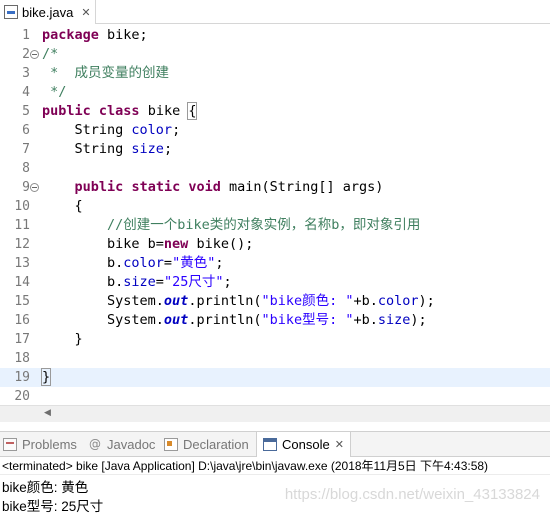 This screenshot has width=550, height=521. What do you see at coordinates (70, 35) in the screenshot?
I see `code-keyword: package` at bounding box center [70, 35].